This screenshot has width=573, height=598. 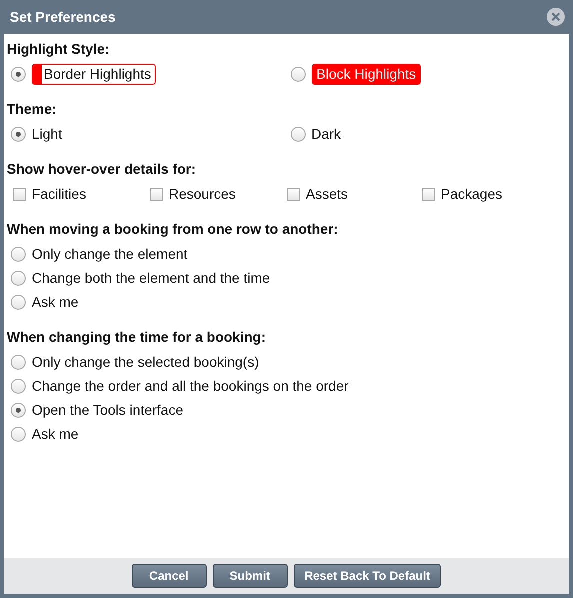 What do you see at coordinates (327, 194) in the screenshot?
I see `option-label: Assets` at bounding box center [327, 194].